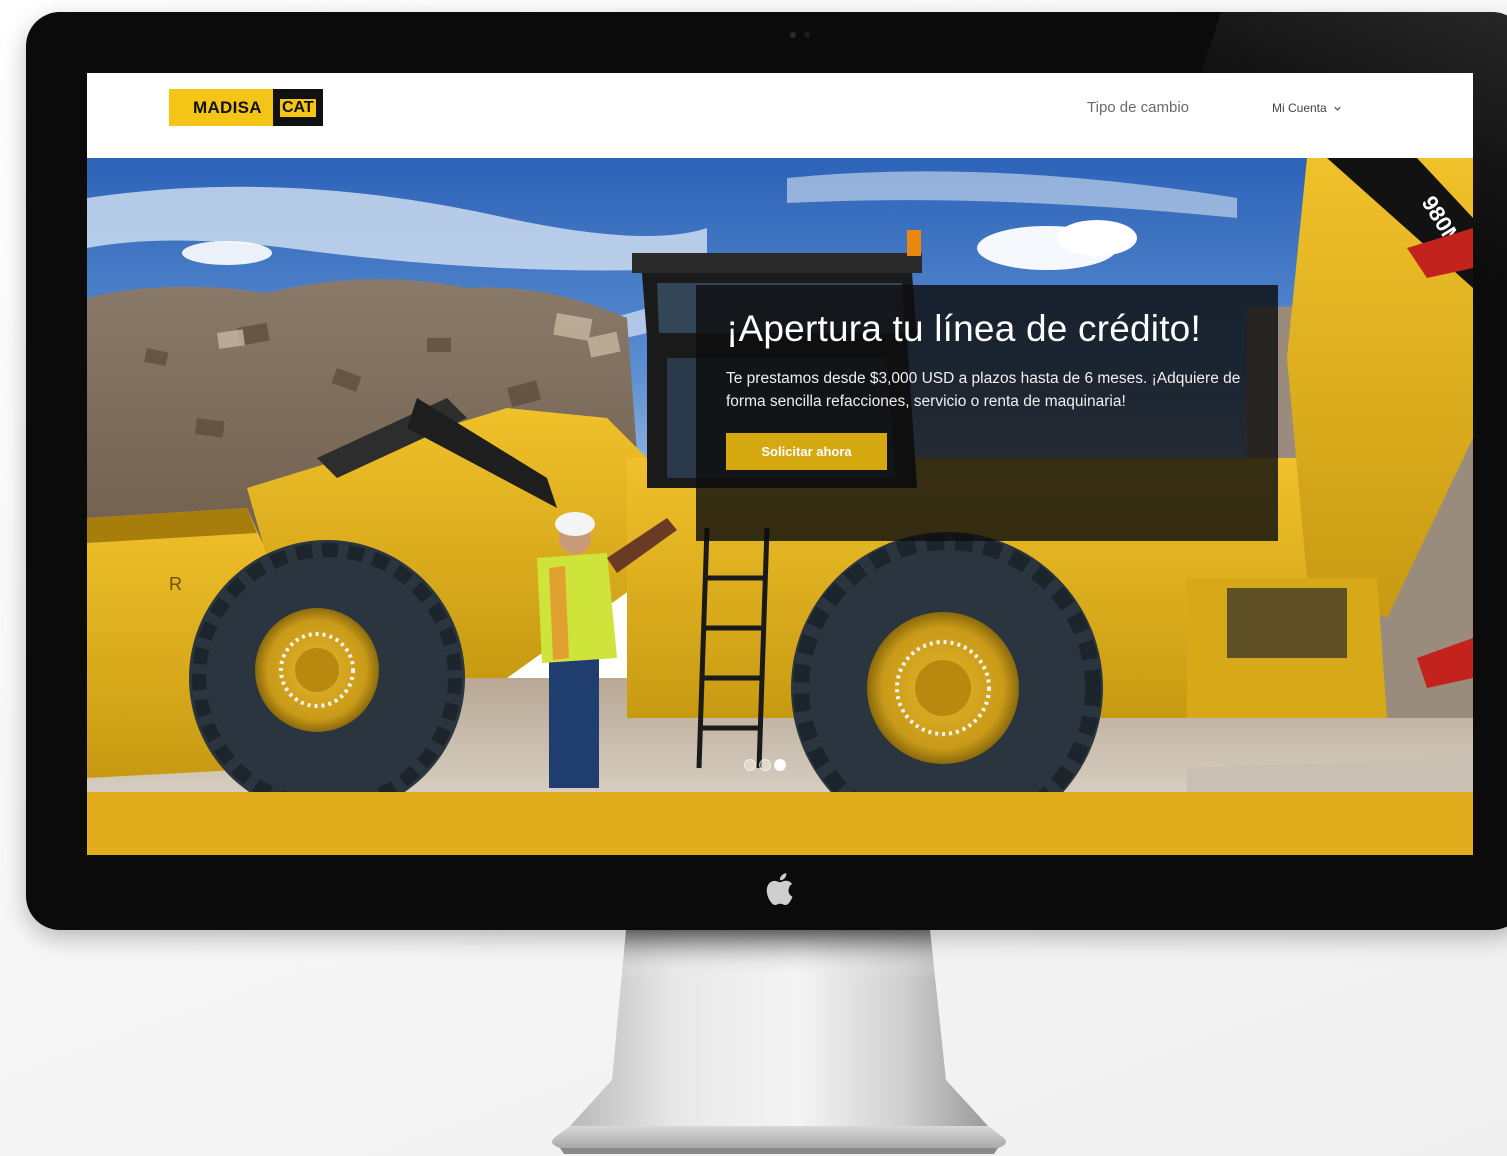 The width and height of the screenshot is (1507, 1156). I want to click on logo-partner-text: CAT, so click(298, 107).